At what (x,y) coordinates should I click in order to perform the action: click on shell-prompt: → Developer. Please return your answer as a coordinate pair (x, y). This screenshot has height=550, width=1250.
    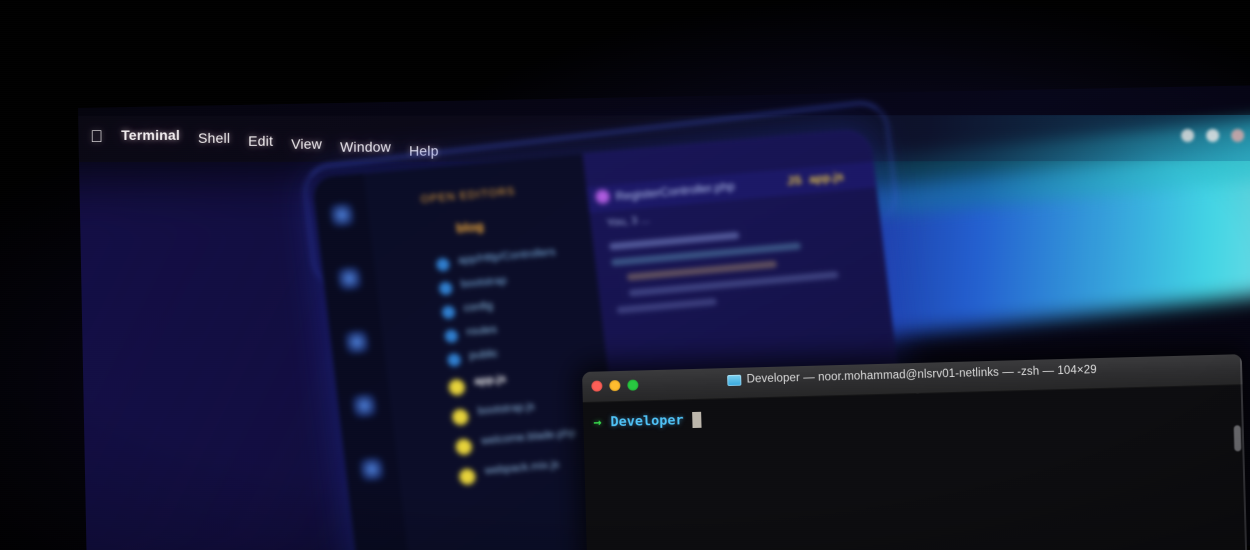
    Looking at the image, I should click on (647, 421).